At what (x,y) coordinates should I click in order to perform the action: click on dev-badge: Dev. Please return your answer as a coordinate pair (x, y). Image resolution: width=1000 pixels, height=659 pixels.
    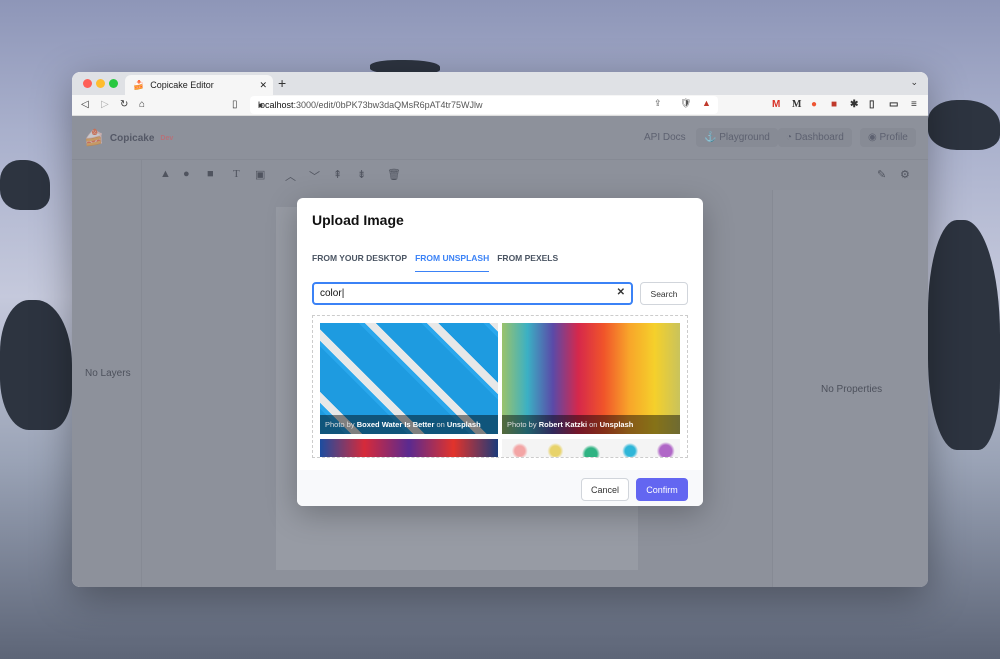
    Looking at the image, I should click on (167, 138).